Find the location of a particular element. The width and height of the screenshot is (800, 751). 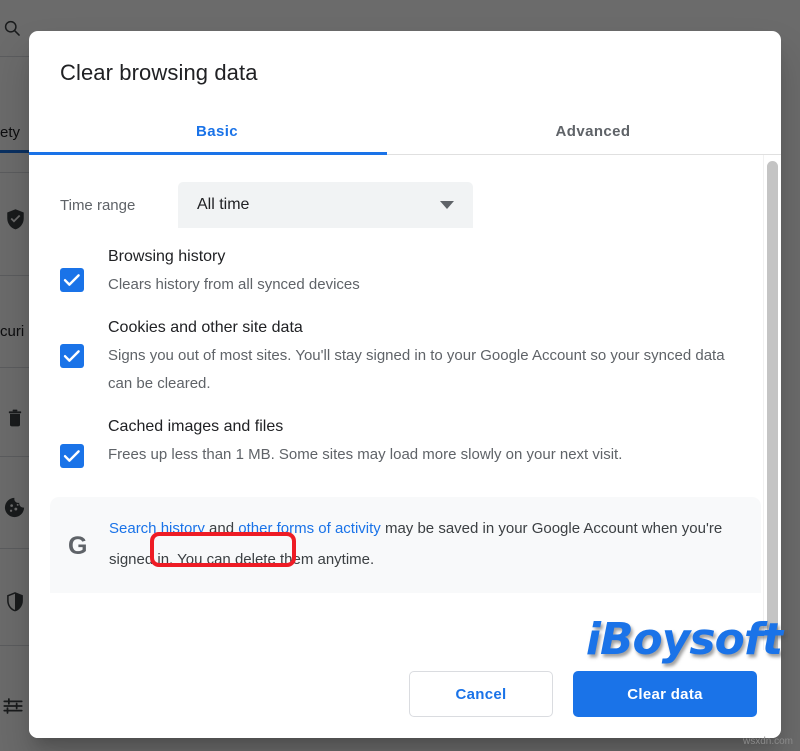

checkbox-title: Cookies and other site data is located at coordinates (205, 327).